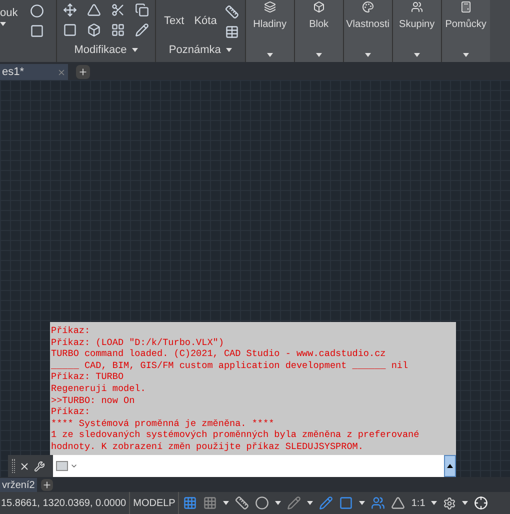 This screenshot has height=514, width=510. I want to click on block-icon, so click(318, 7).